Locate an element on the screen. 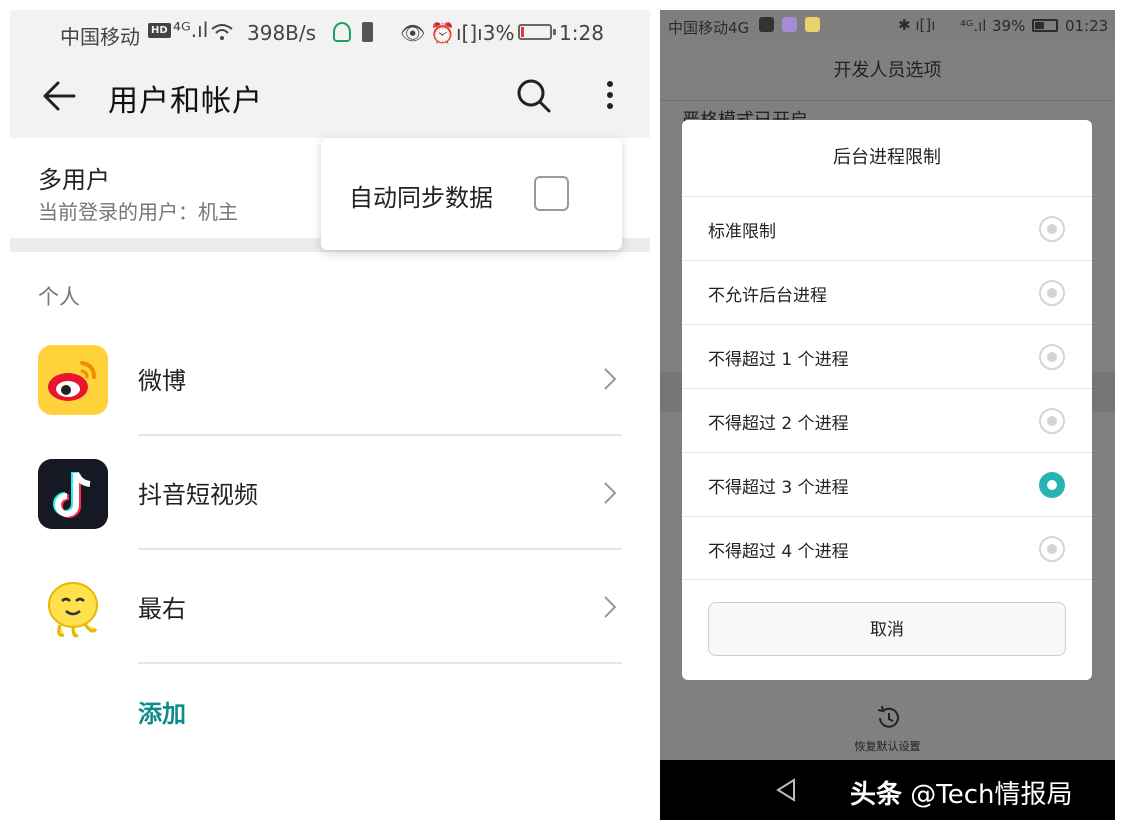  option-label: 不得超过 2 个进程 is located at coordinates (778, 424).